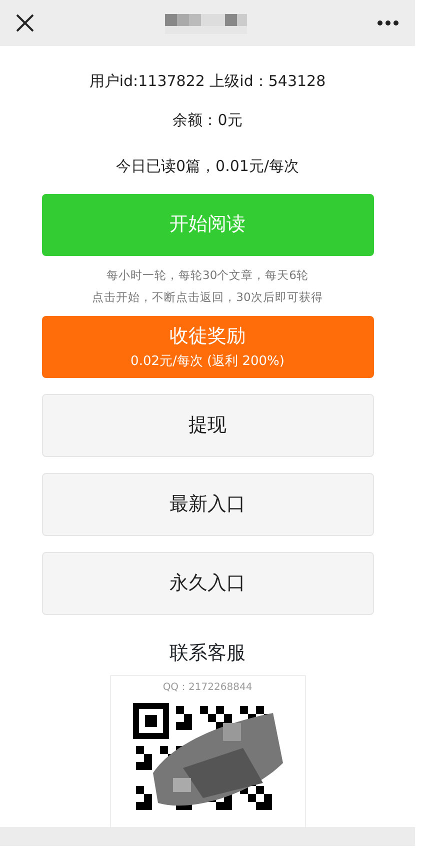 The height and width of the screenshot is (854, 434). Describe the element at coordinates (208, 583) in the screenshot. I see `menu-button: 永久入口` at that location.